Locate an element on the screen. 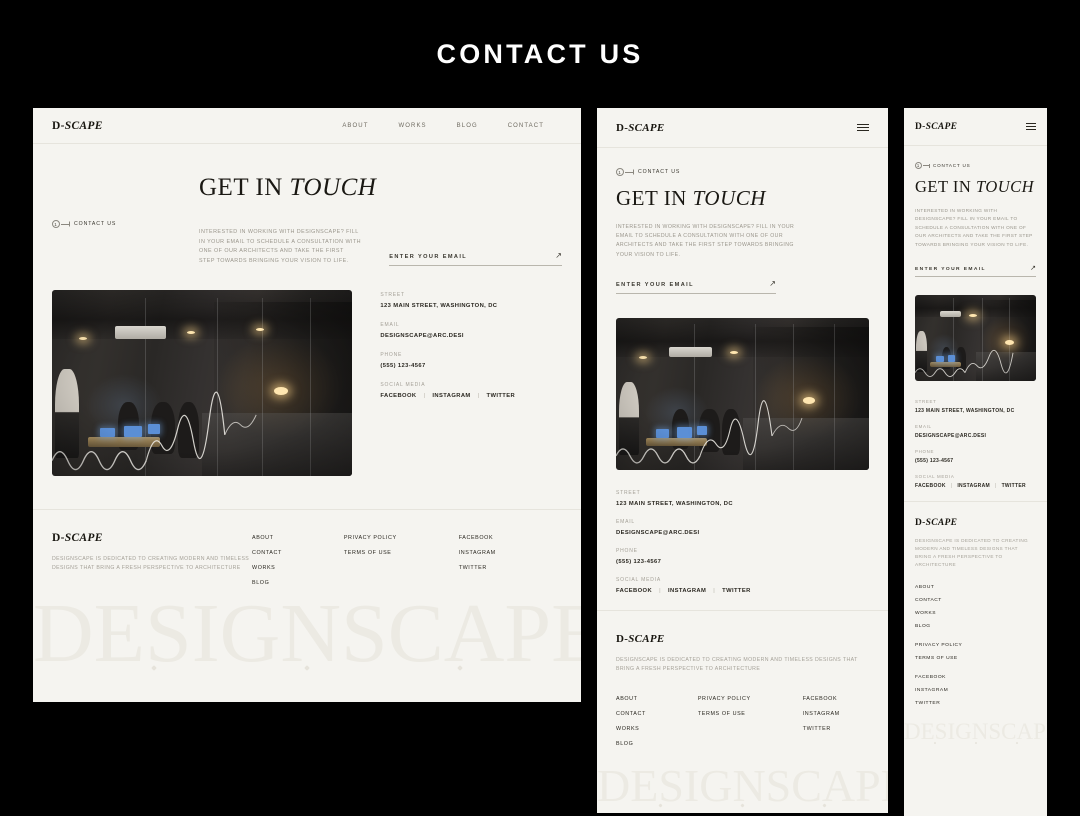 The width and height of the screenshot is (1080, 816). nav-item-blog: BLOG is located at coordinates (467, 126).